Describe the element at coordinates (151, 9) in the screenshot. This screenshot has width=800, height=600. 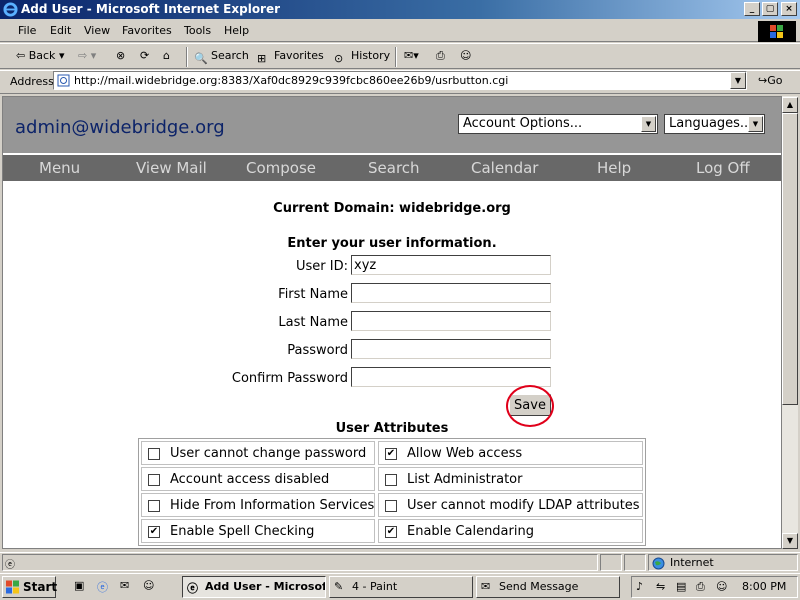
I see `window-title: Add User - Microsoft Internet Explorer` at that location.